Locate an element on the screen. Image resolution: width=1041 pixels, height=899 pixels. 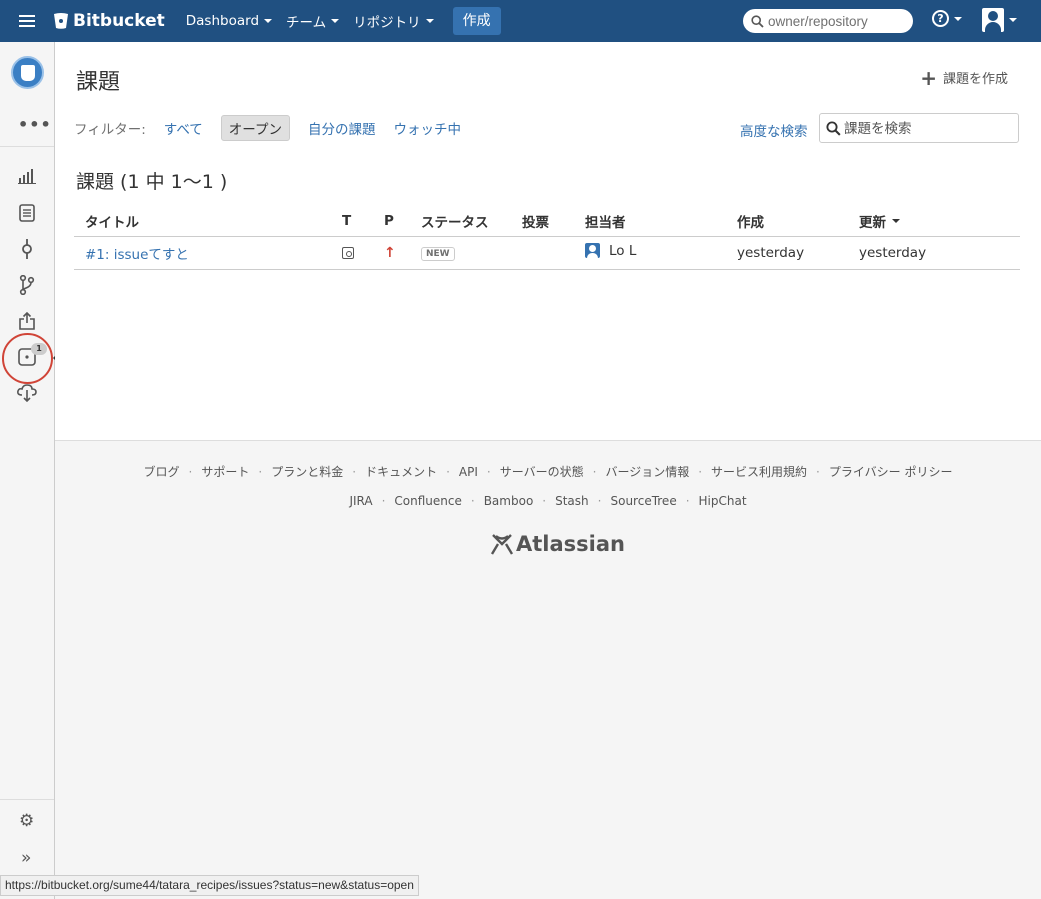
repo-search-box is located at coordinates (828, 21).